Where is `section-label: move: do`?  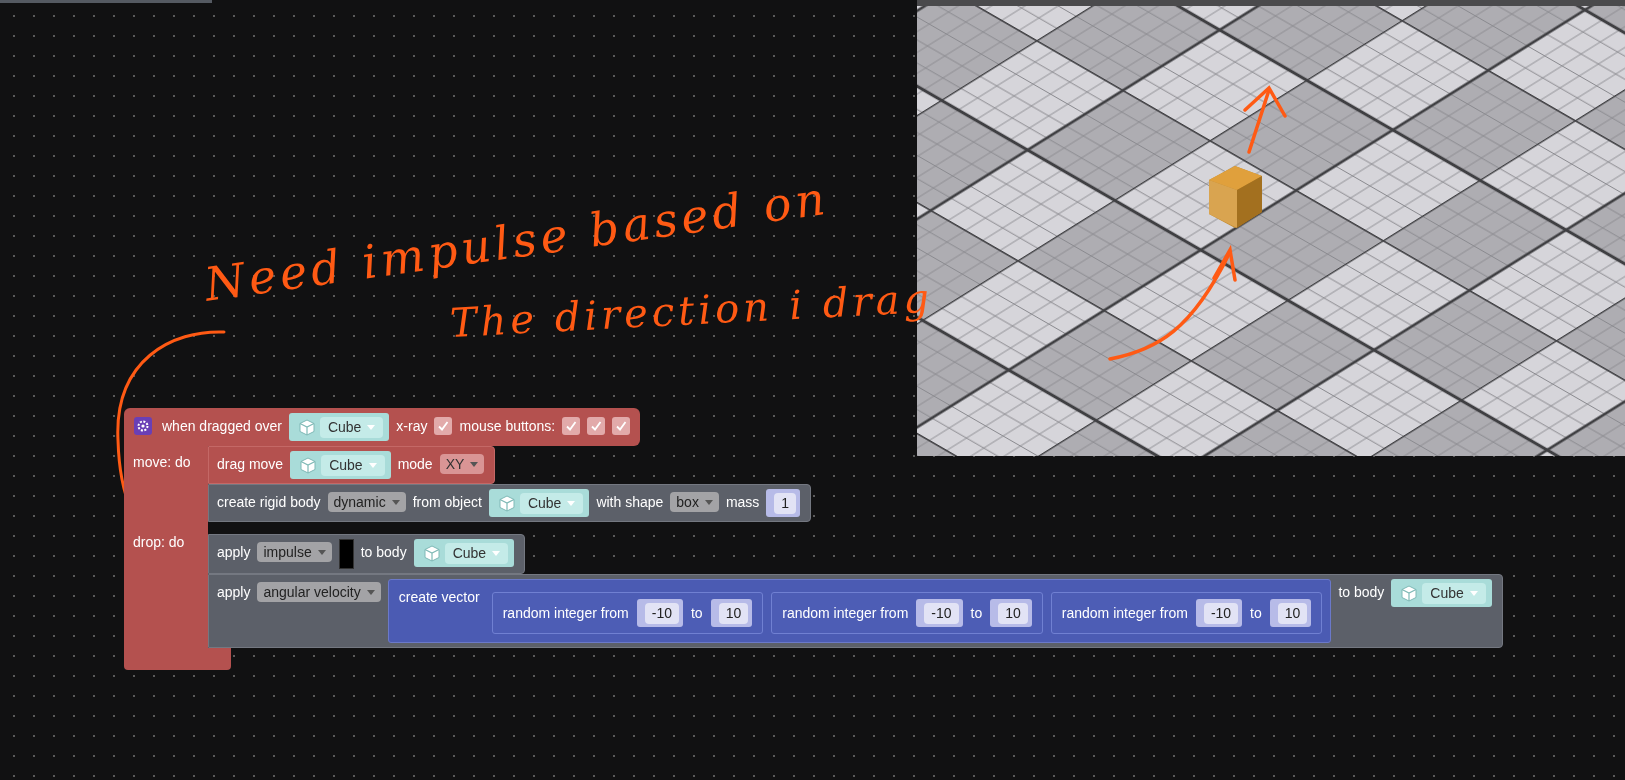
section-label: move: do is located at coordinates (162, 462).